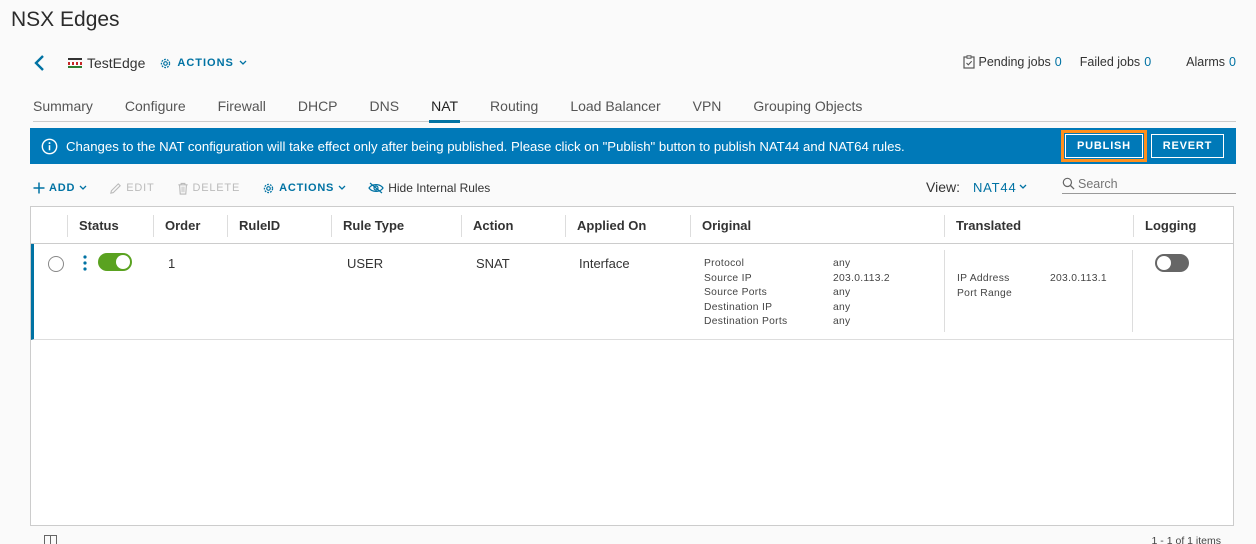 This screenshot has height=544, width=1256. I want to click on search-box, so click(1149, 184).